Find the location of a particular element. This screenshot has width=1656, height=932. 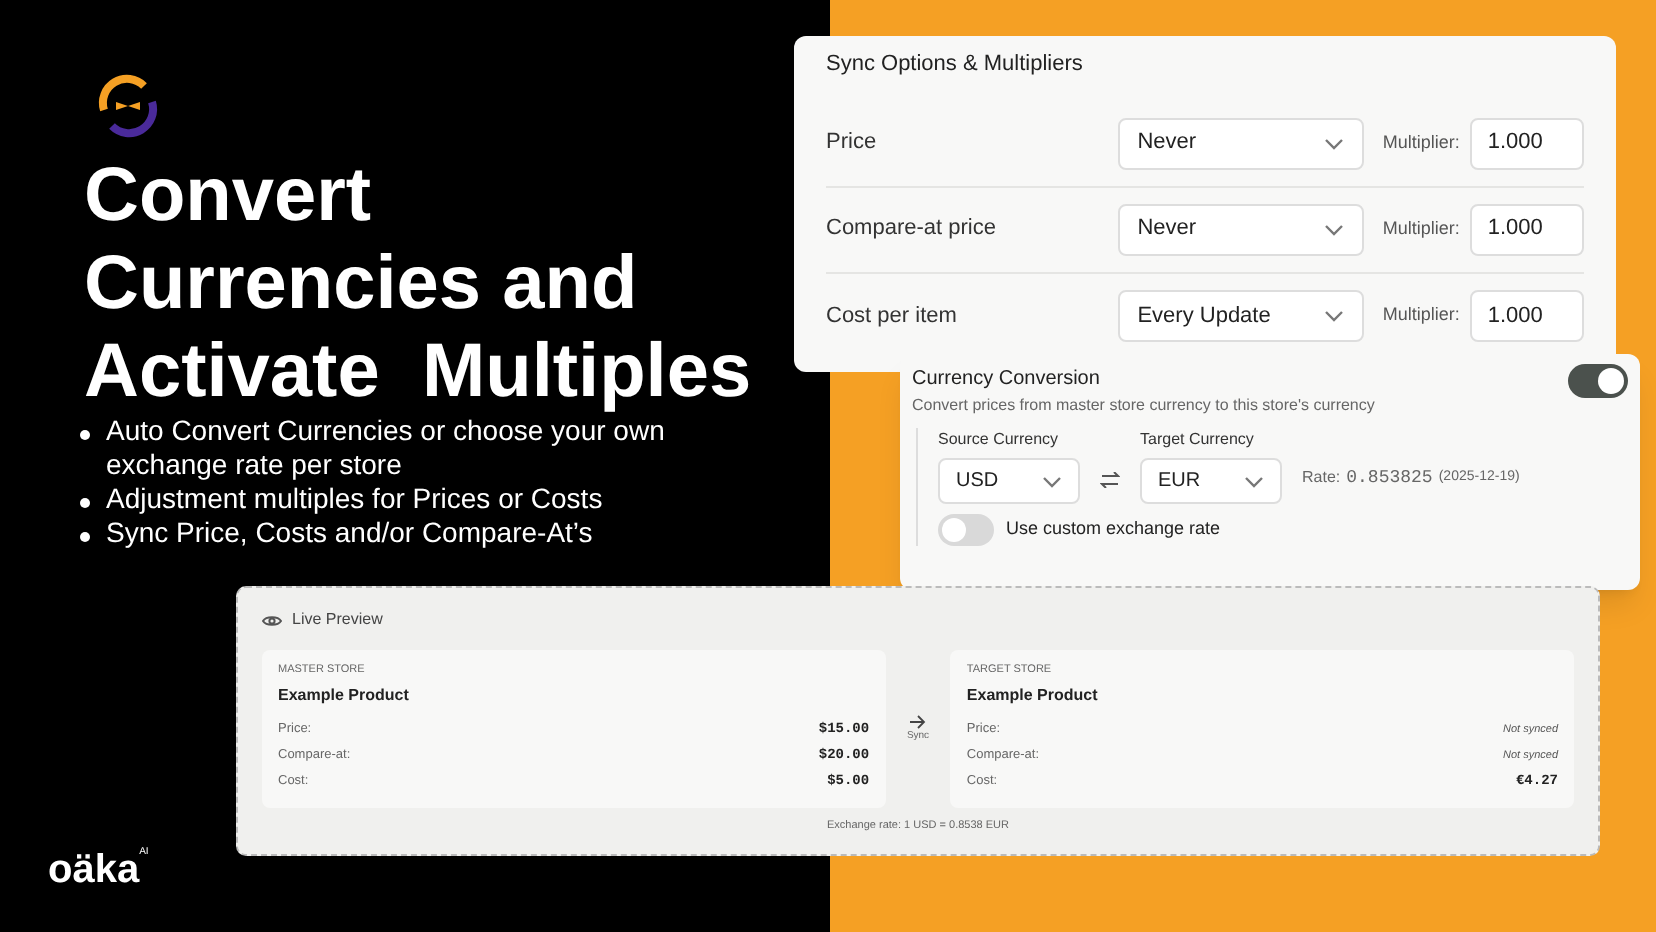

headline: Convert is located at coordinates (228, 196).